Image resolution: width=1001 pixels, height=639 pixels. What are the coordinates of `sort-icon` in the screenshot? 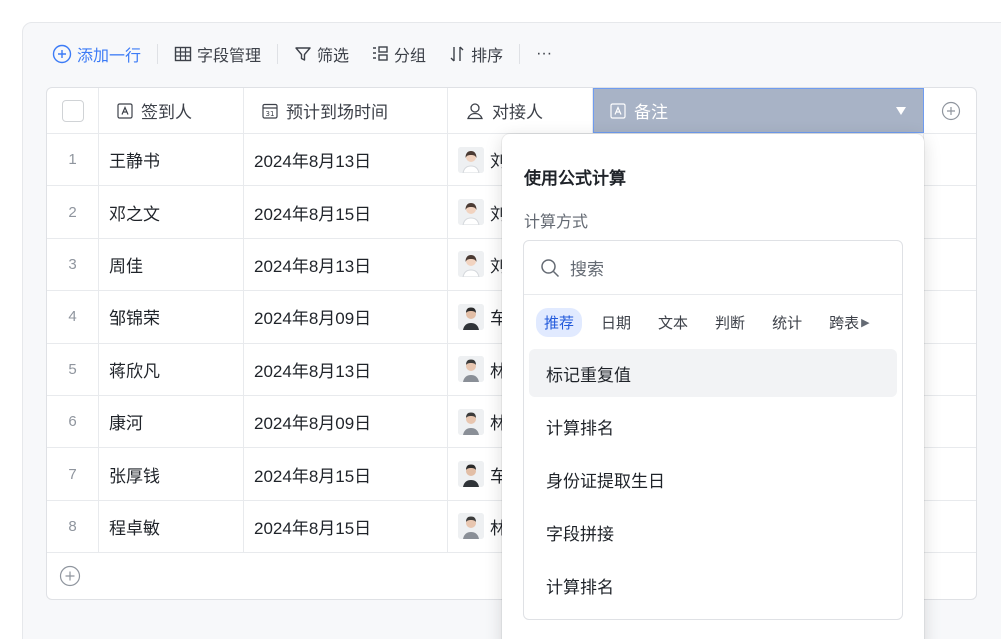 It's located at (457, 54).